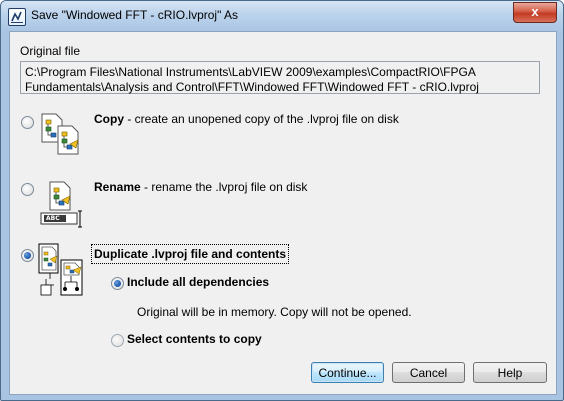  What do you see at coordinates (50, 51) in the screenshot?
I see `original-file-label: Original file` at bounding box center [50, 51].